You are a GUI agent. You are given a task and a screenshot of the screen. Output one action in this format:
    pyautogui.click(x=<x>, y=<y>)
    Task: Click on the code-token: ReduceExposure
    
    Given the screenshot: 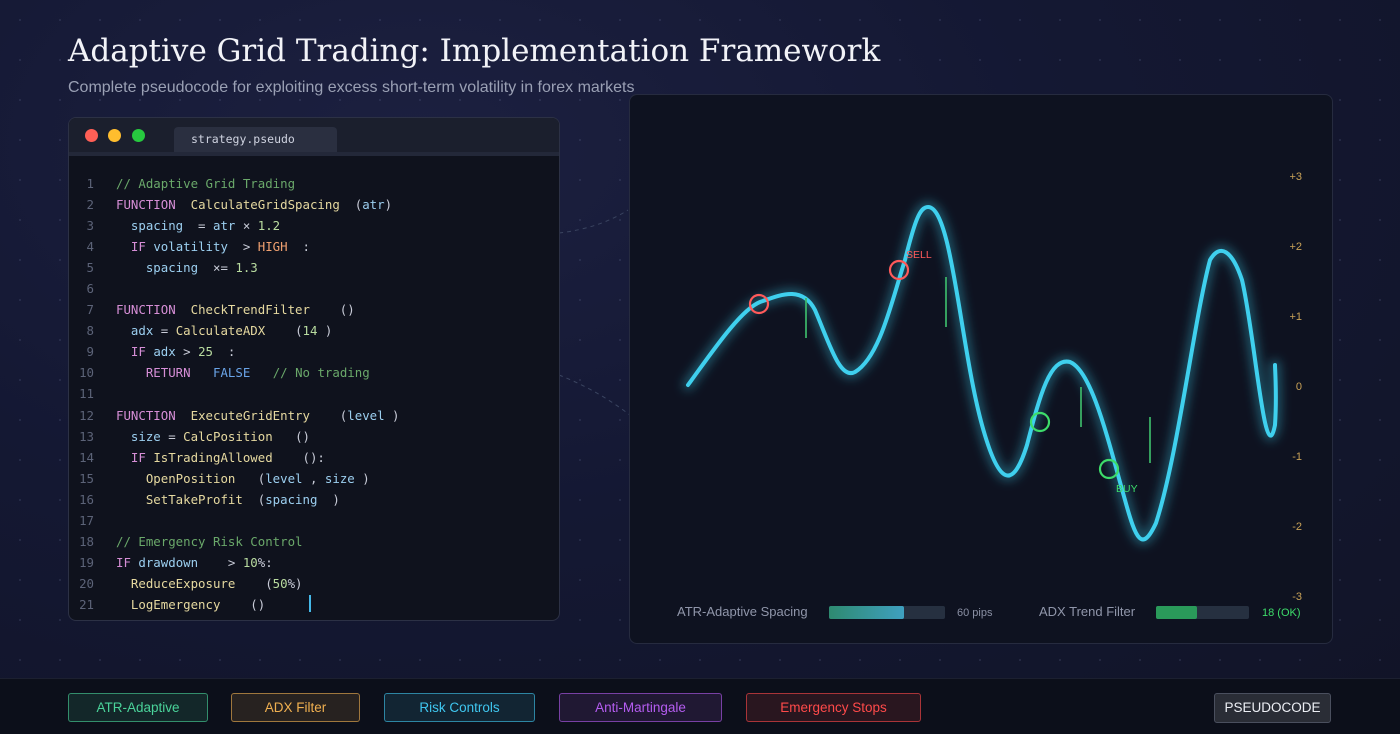 What is the action you would take?
    pyautogui.click(x=183, y=583)
    